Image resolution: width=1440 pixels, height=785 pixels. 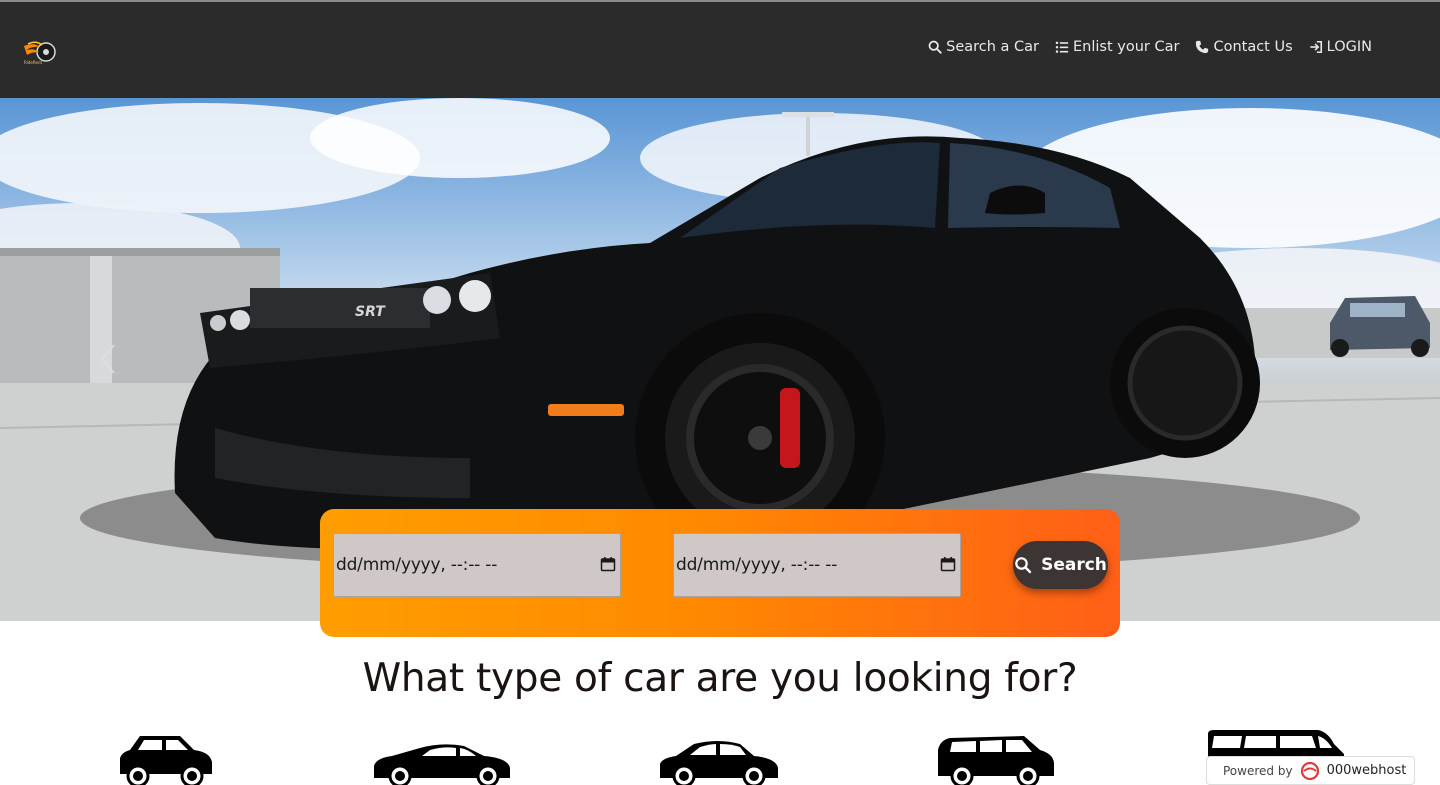 I want to click on webhost-logo-icon, so click(x=1309, y=770).